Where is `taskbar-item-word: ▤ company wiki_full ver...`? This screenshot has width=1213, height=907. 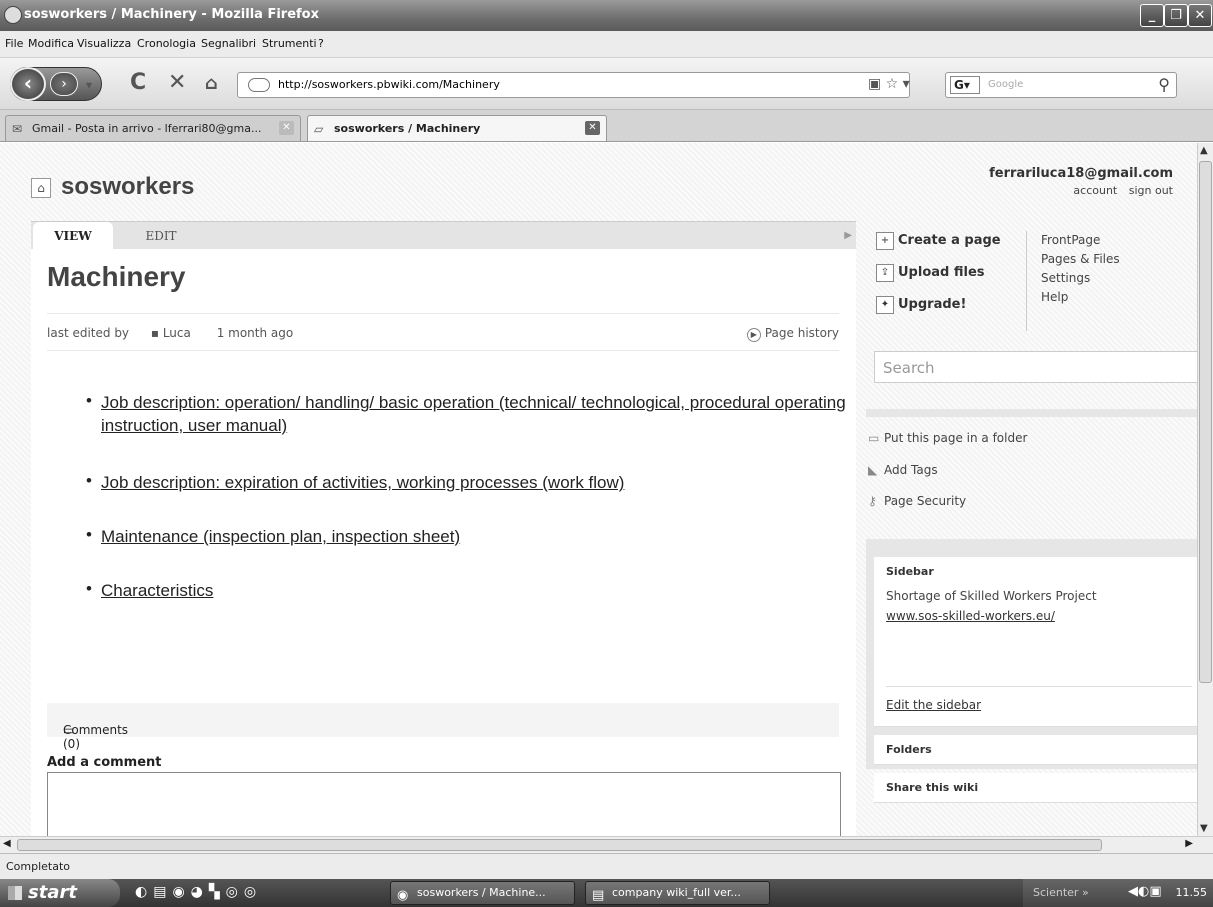 taskbar-item-word: ▤ company wiki_full ver... is located at coordinates (677, 893).